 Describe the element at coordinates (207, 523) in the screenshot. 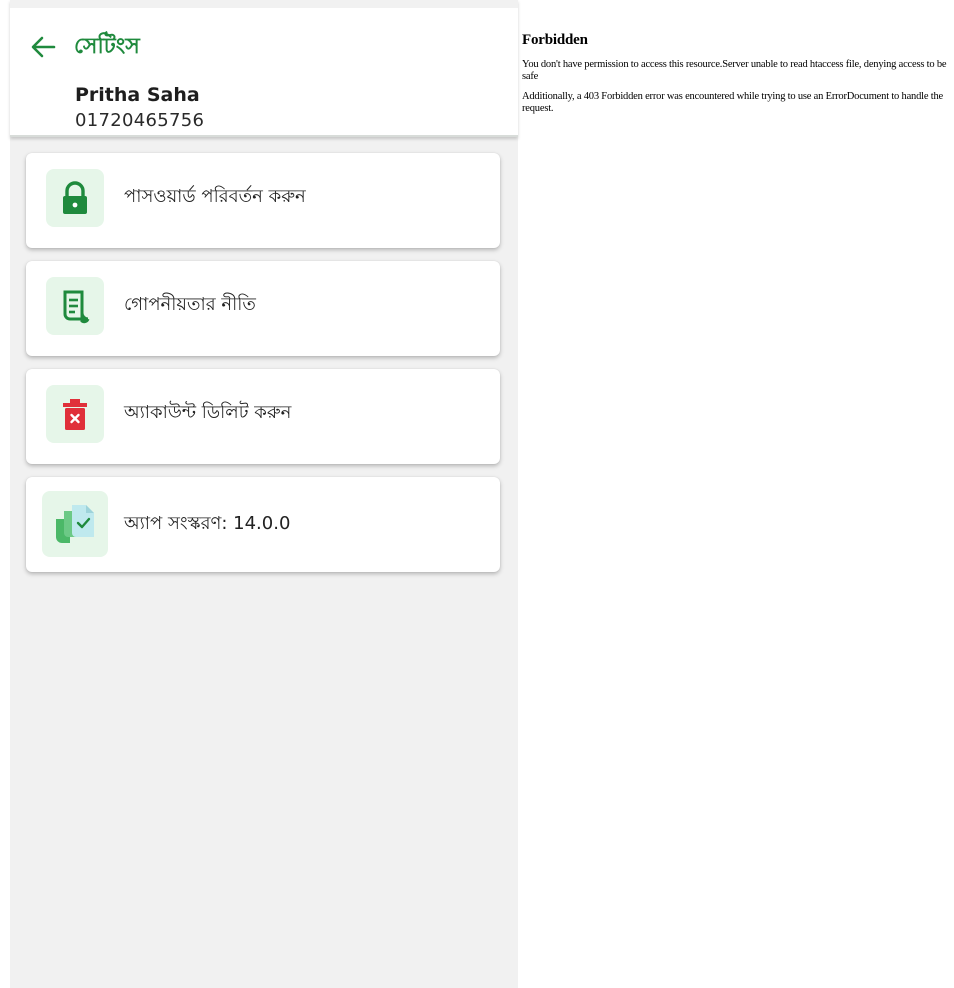

I see `app-version-label: অ্যাপ সংস্করণ: 14.0.0` at that location.